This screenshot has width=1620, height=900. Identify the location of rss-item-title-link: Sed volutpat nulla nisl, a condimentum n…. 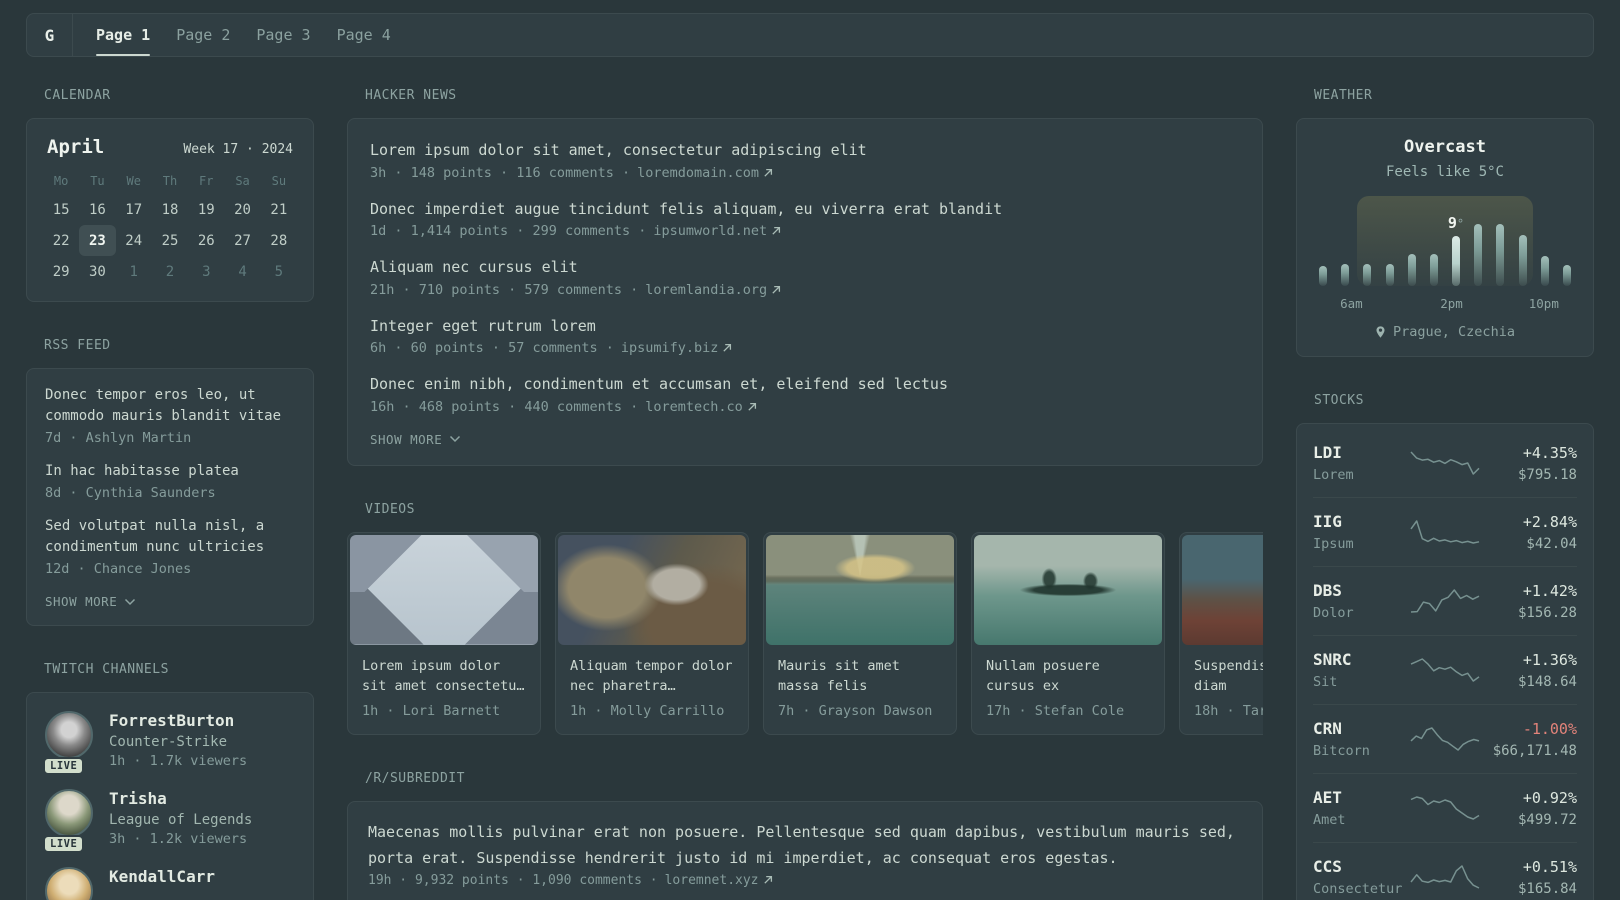
(170, 537).